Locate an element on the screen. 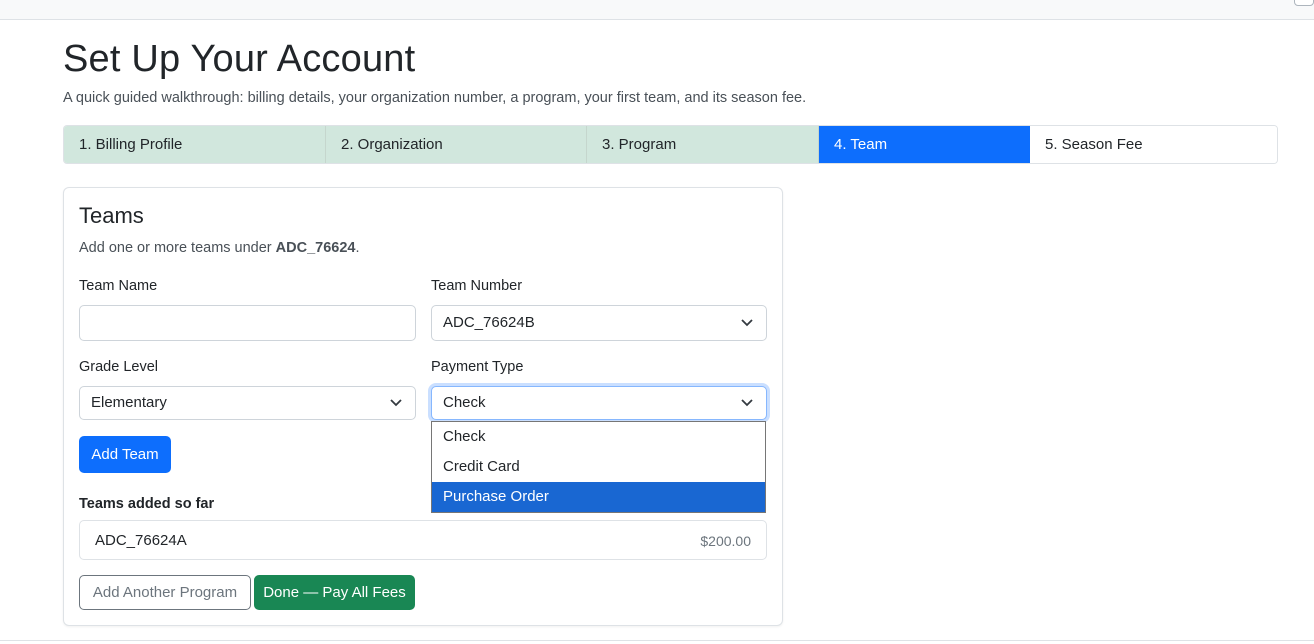 This screenshot has height=644, width=1314. option-check: Check is located at coordinates (598, 437).